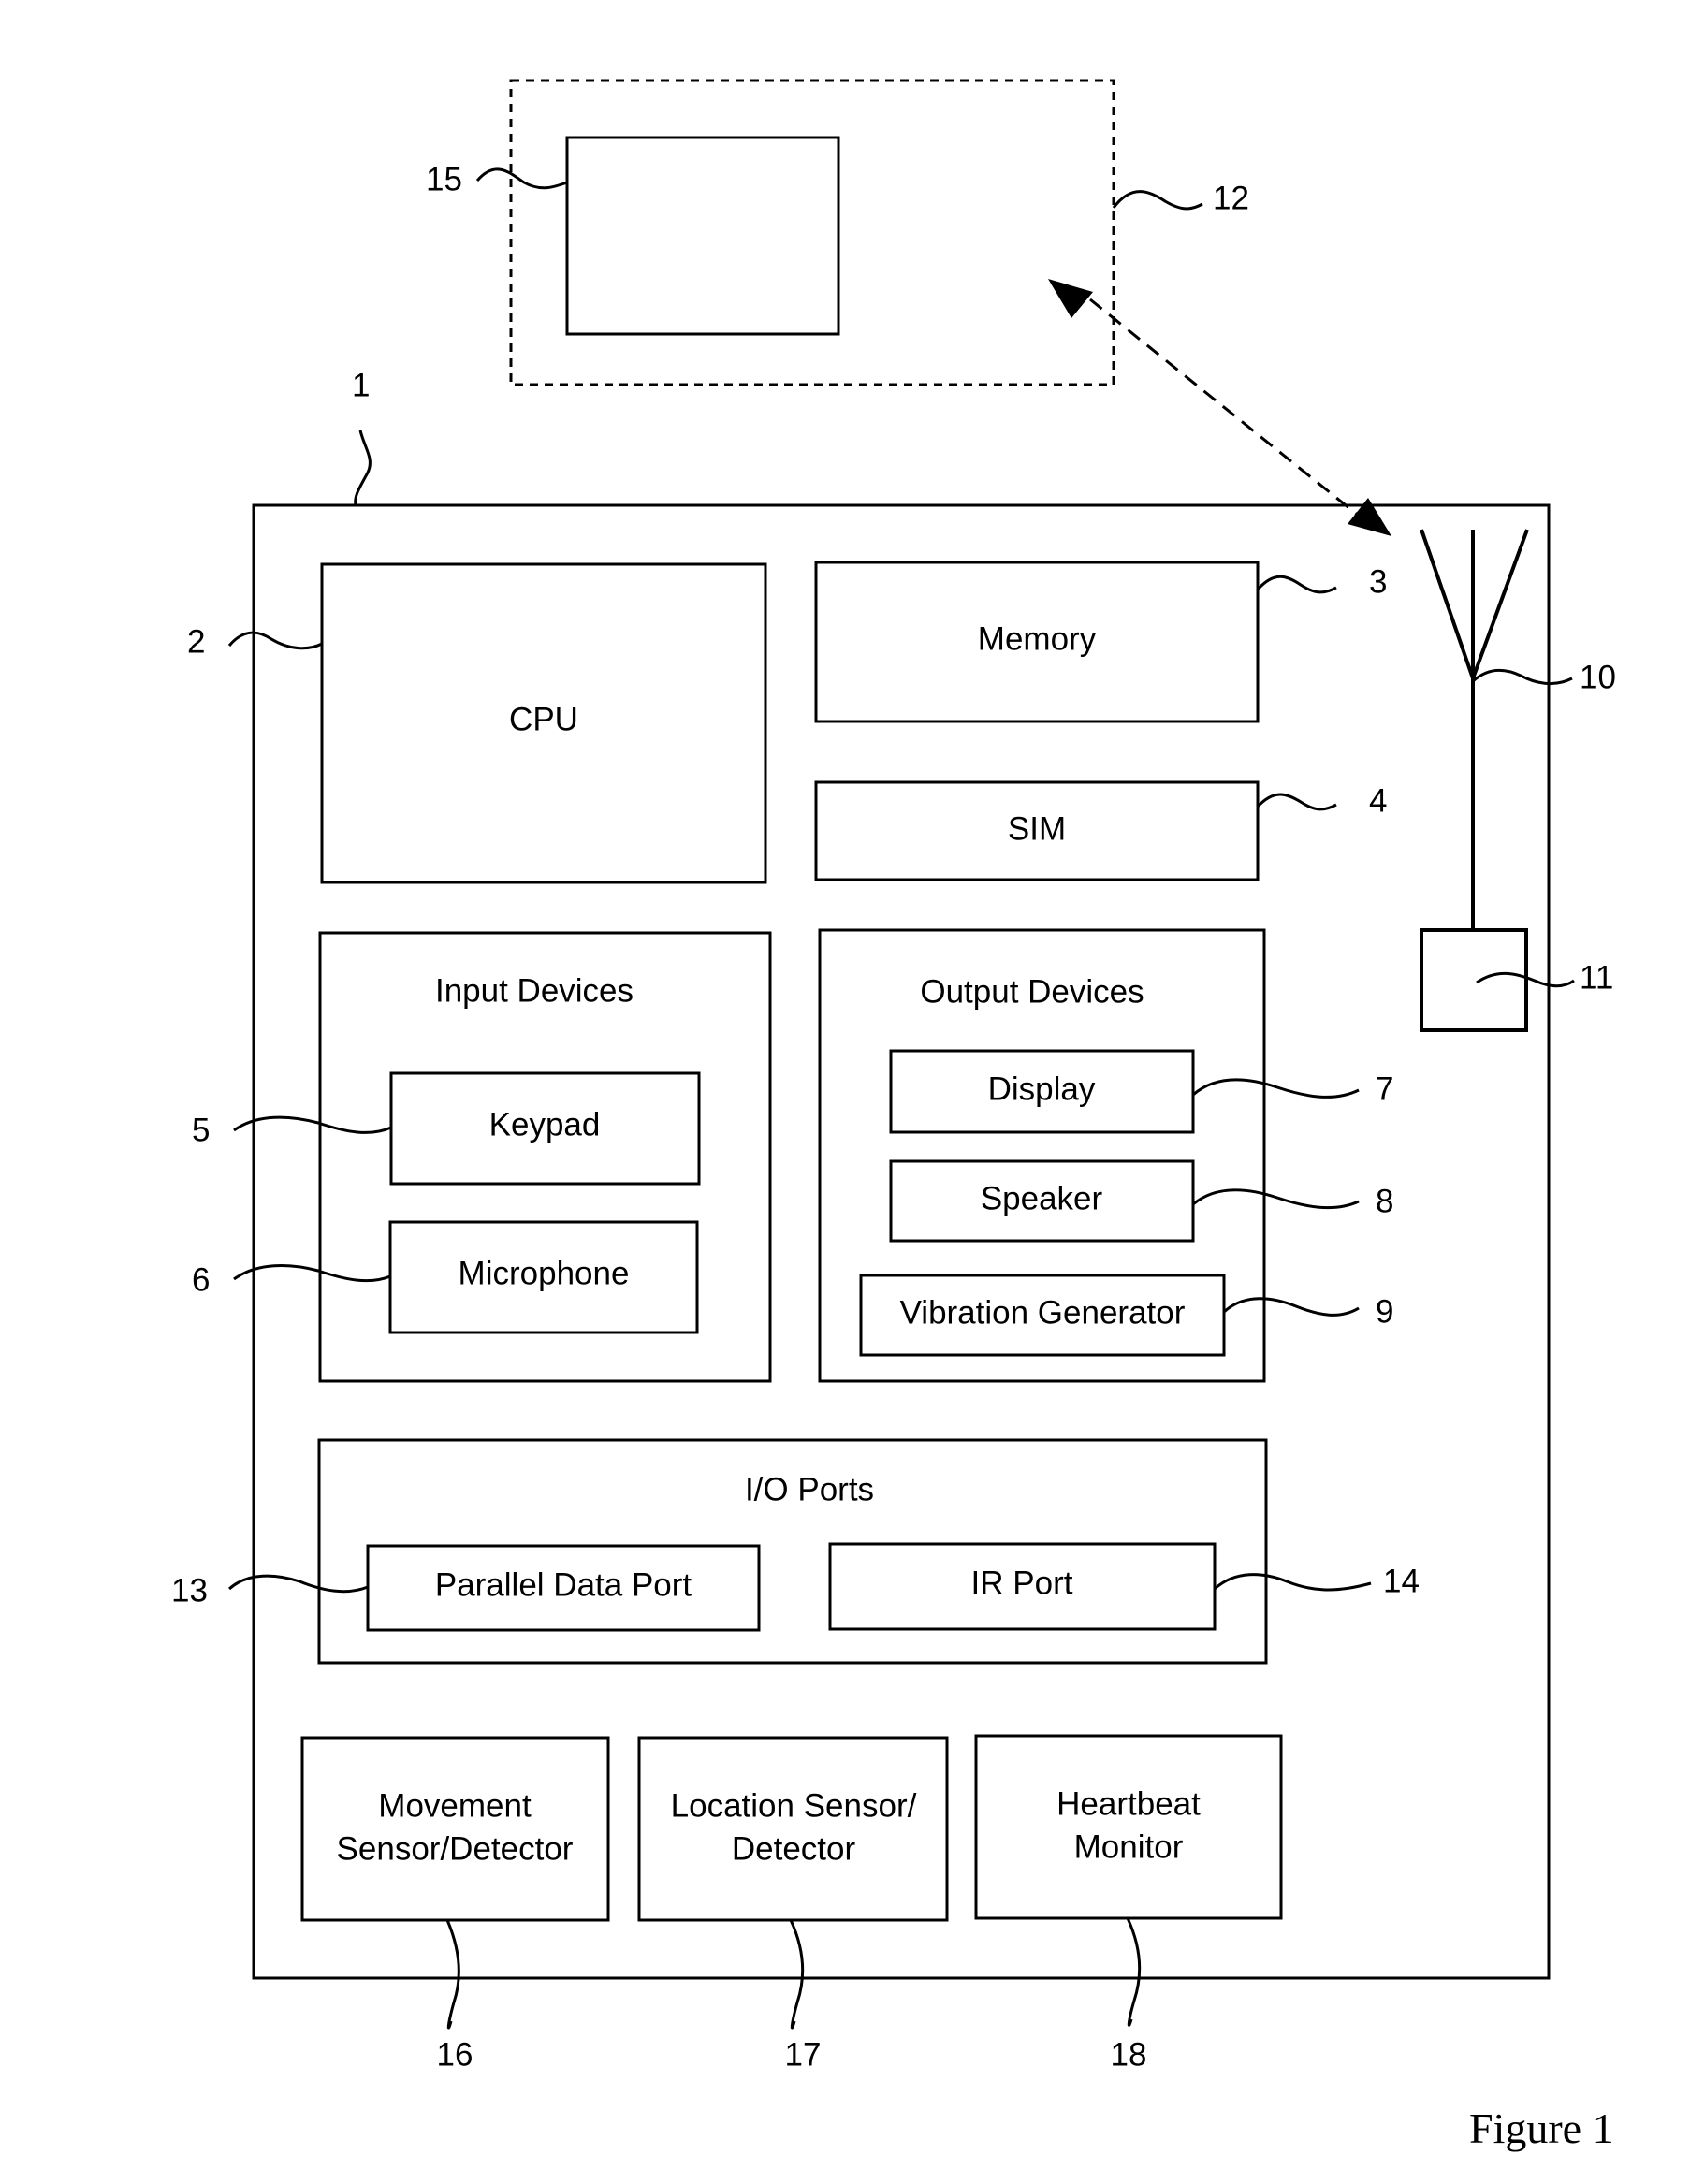 The width and height of the screenshot is (1690, 2184). I want to click on ref-14: 14, so click(1401, 1581).